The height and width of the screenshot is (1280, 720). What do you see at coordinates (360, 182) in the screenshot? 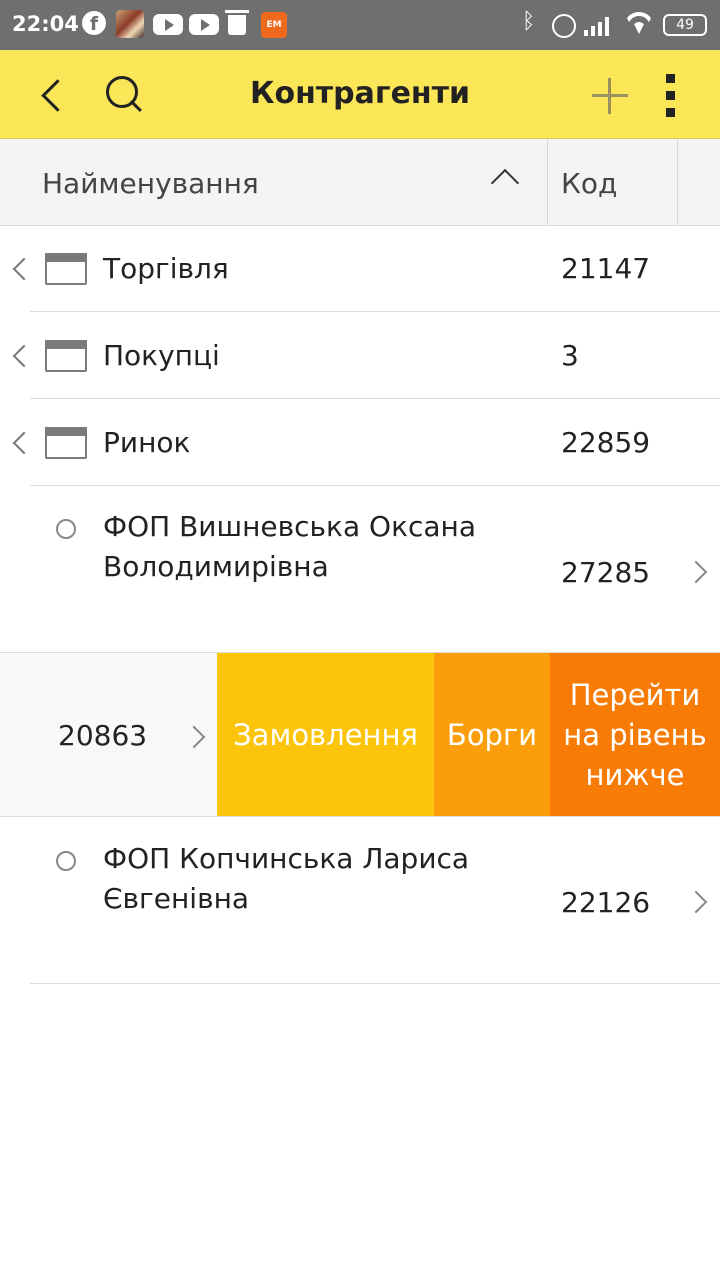
I see `column-header: Найменування Код` at bounding box center [360, 182].